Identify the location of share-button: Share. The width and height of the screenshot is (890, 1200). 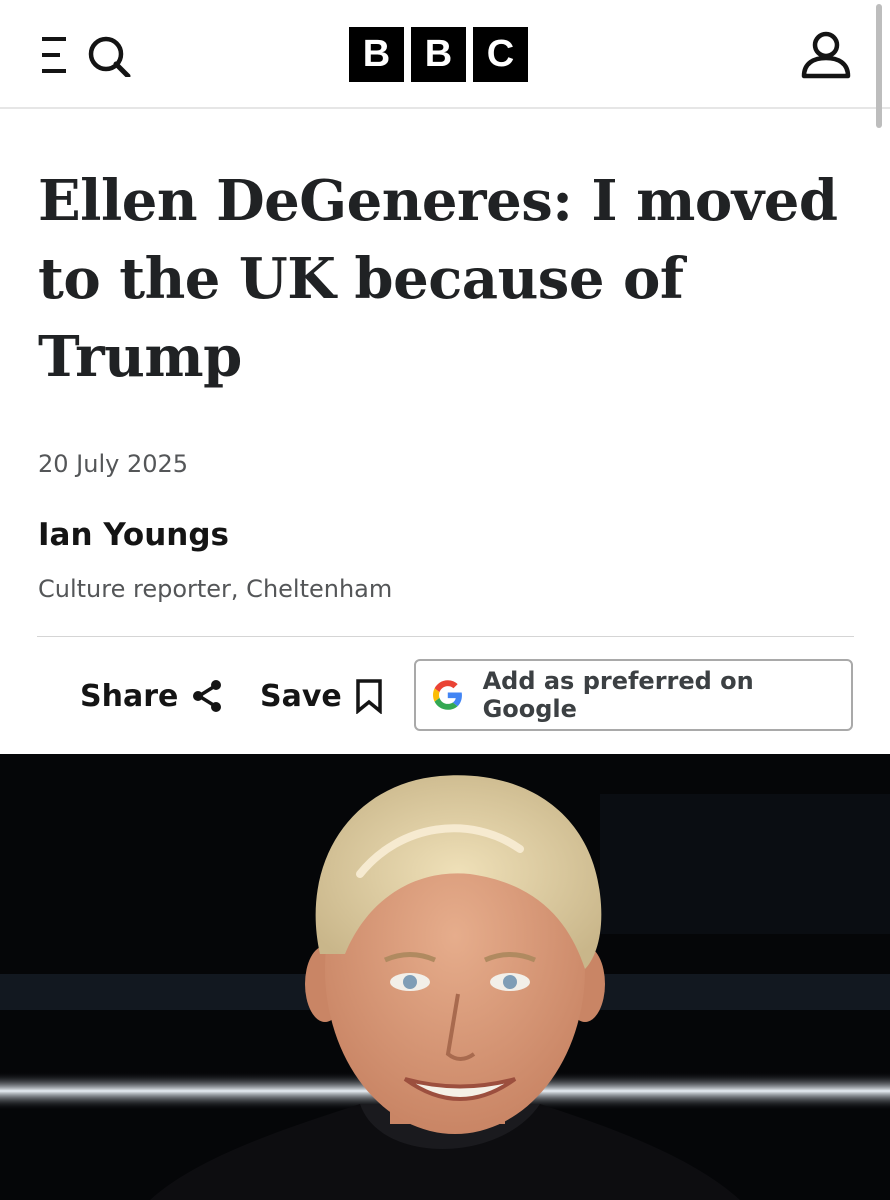
(152, 696).